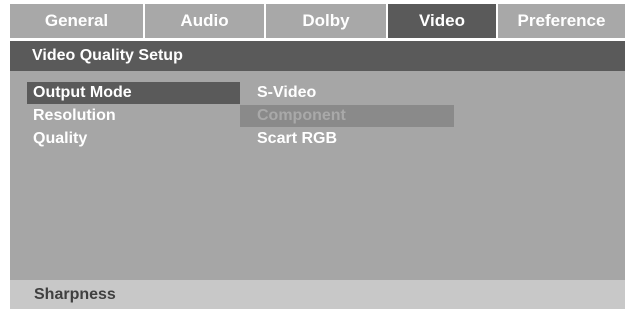  Describe the element at coordinates (60, 139) in the screenshot. I see `menu-item-quality: Quality` at that location.